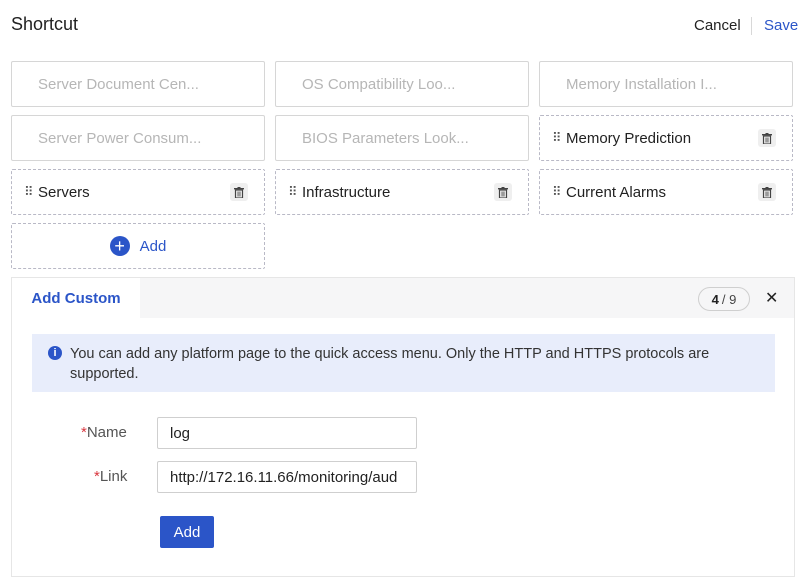 This screenshot has width=808, height=585. I want to click on shortcut-memory-prediction: ⠿ Memory Prediction, so click(666, 138).